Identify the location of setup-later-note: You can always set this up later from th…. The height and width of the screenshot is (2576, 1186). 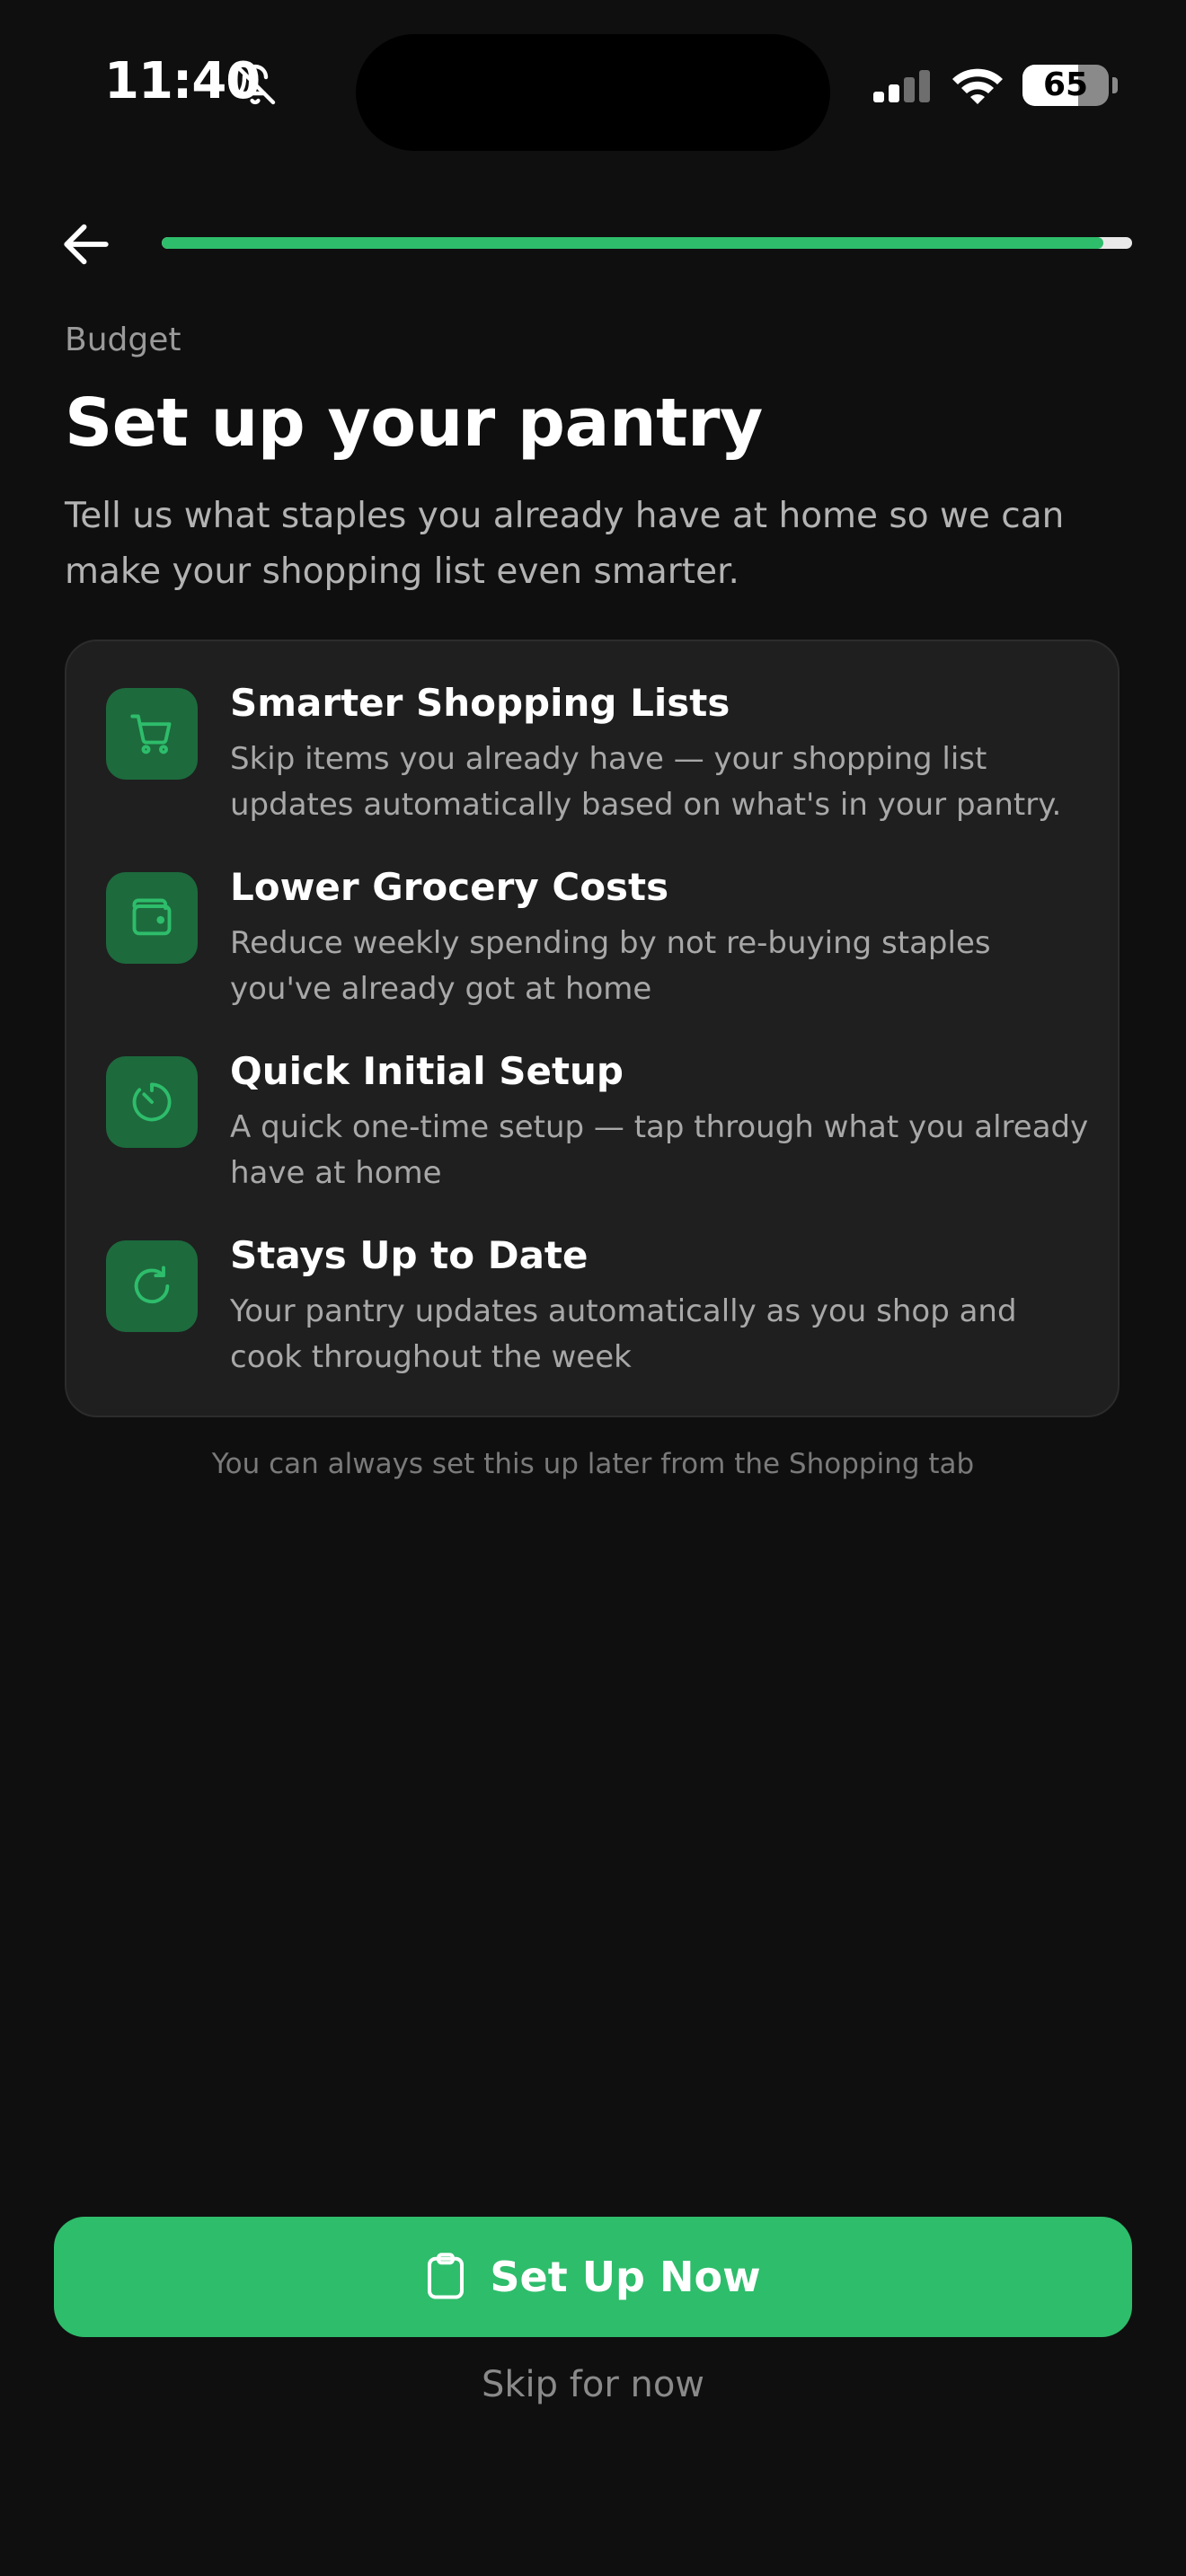
(593, 1464).